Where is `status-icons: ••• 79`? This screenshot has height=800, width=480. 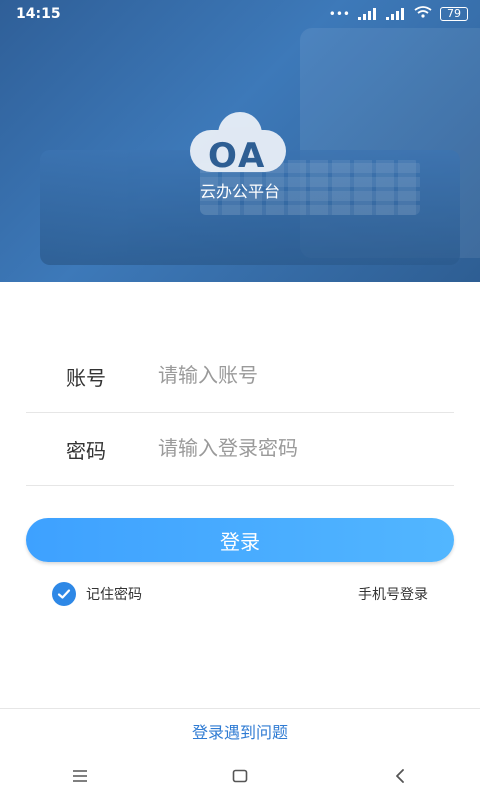
status-icons: ••• 79 is located at coordinates (398, 13).